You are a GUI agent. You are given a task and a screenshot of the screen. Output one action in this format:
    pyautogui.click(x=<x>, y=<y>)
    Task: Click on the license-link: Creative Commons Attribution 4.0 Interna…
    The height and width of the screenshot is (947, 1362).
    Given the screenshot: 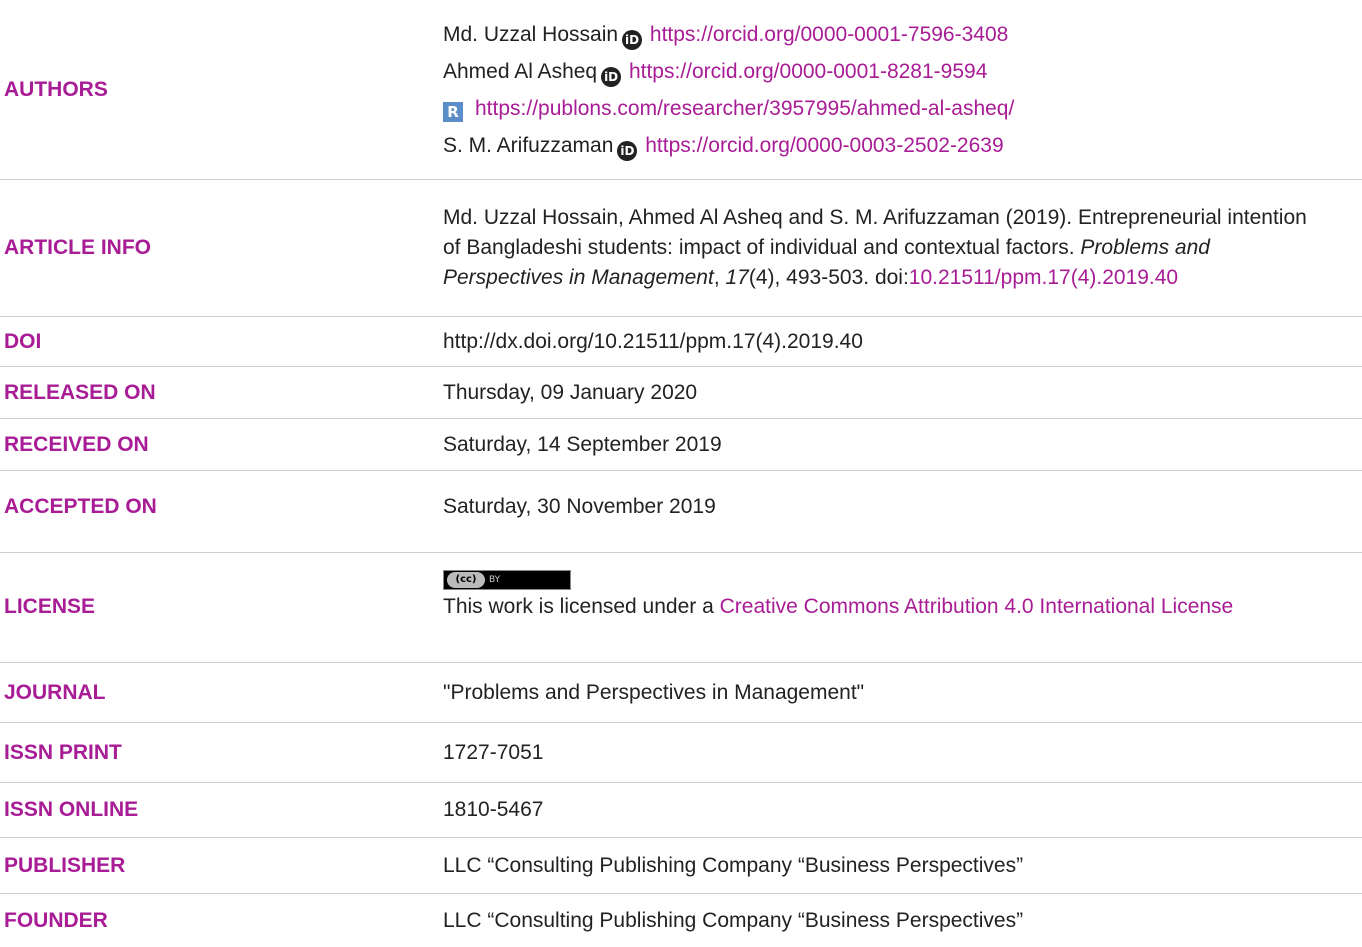 What is the action you would take?
    pyautogui.click(x=977, y=606)
    